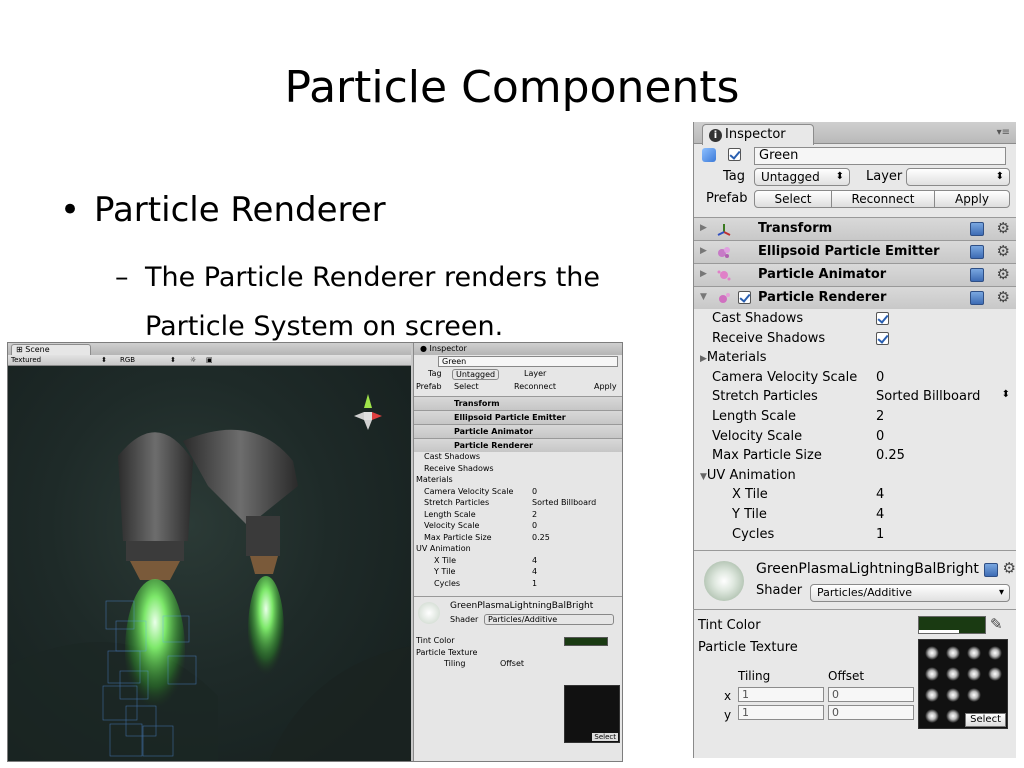 Image resolution: width=1024 pixels, height=768 pixels. I want to click on mini-tint-swatch, so click(586, 641).